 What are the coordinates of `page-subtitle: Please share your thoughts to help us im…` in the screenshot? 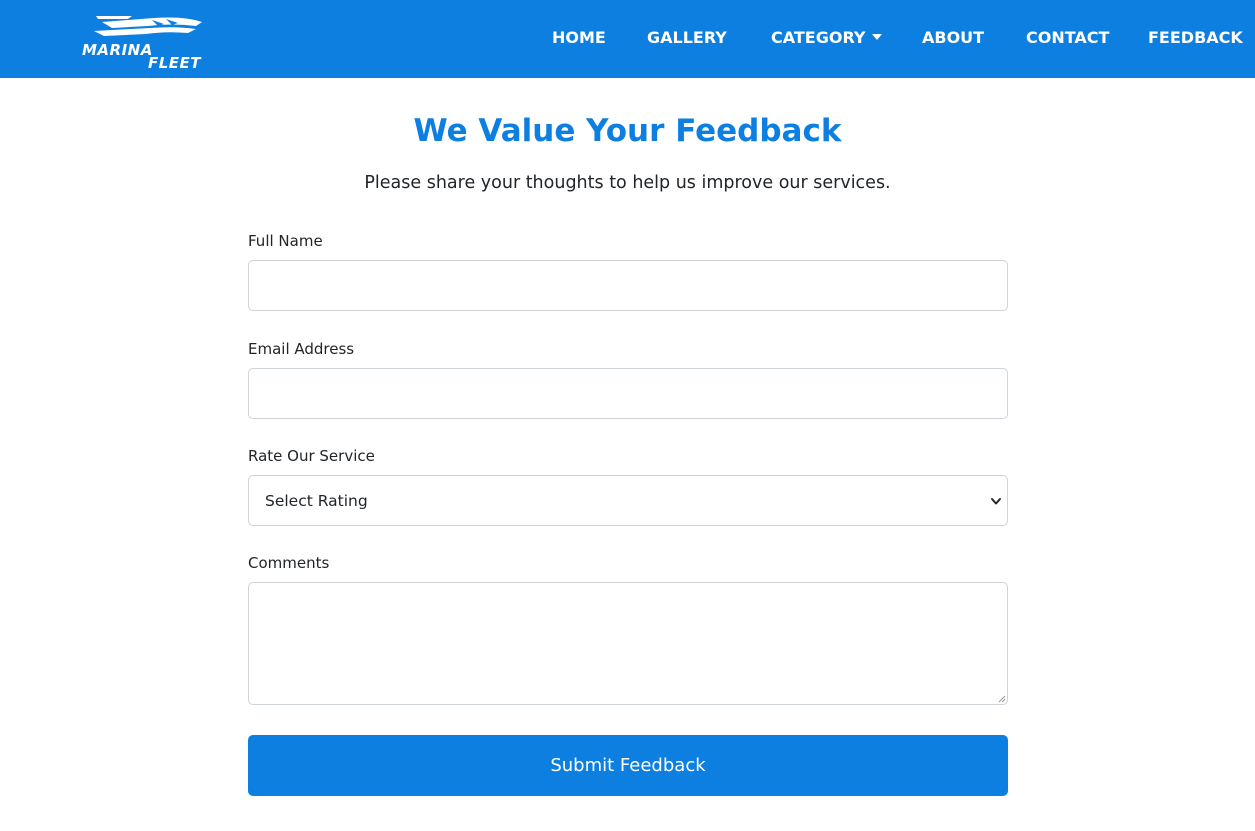 It's located at (627, 183).